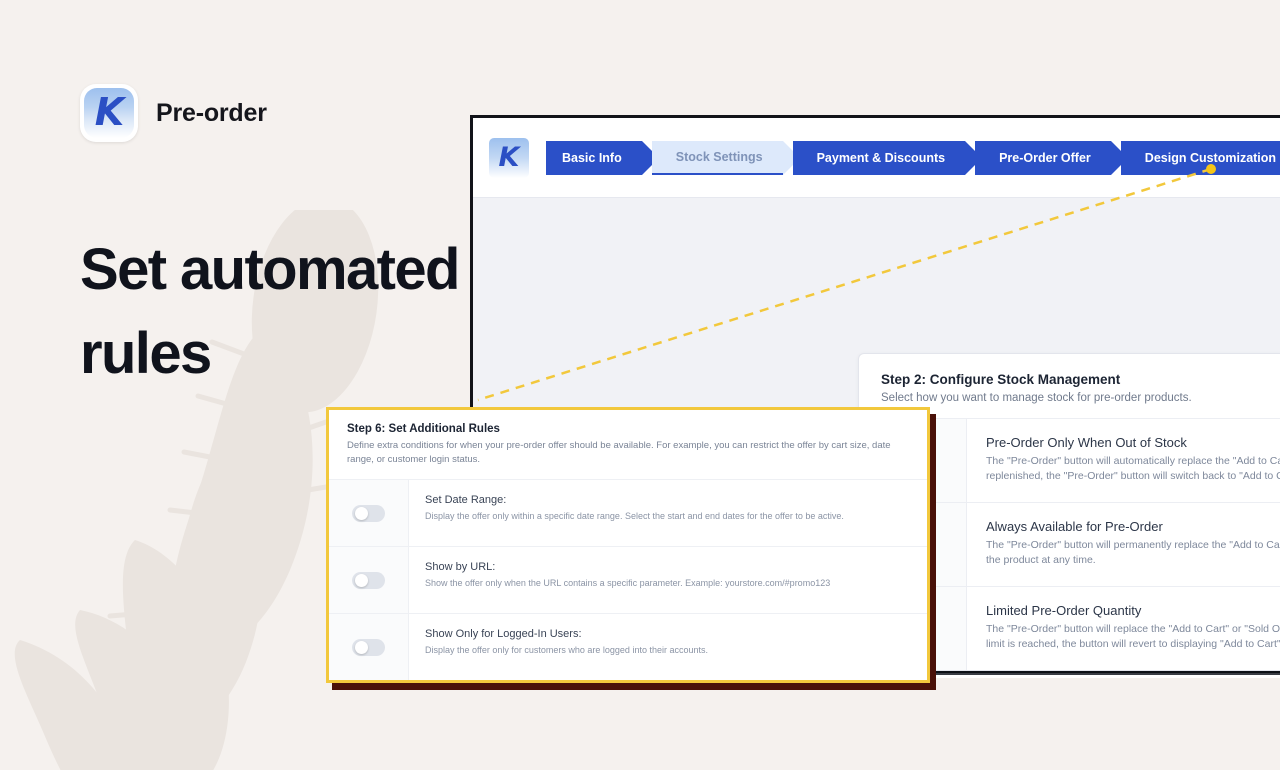 The image size is (1280, 770). I want to click on step-tab-pre-order-offer: Pre-Order Offer, so click(1051, 157).